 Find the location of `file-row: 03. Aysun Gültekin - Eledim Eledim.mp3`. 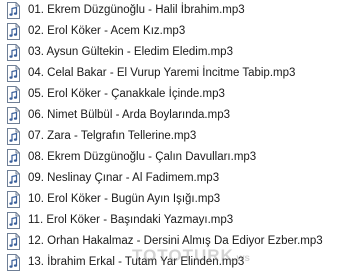

file-row: 03. Aysun Gültekin - Eledim Eledim.mp3 is located at coordinates (178, 52).